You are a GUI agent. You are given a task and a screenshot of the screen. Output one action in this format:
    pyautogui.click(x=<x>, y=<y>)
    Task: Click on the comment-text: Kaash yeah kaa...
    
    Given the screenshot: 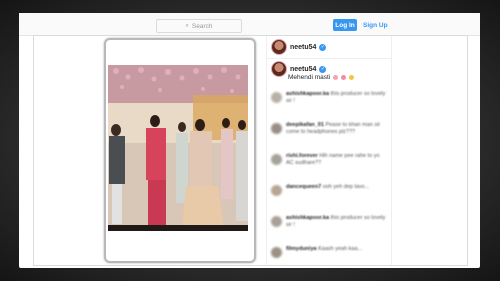 What is the action you would take?
    pyautogui.click(x=340, y=249)
    